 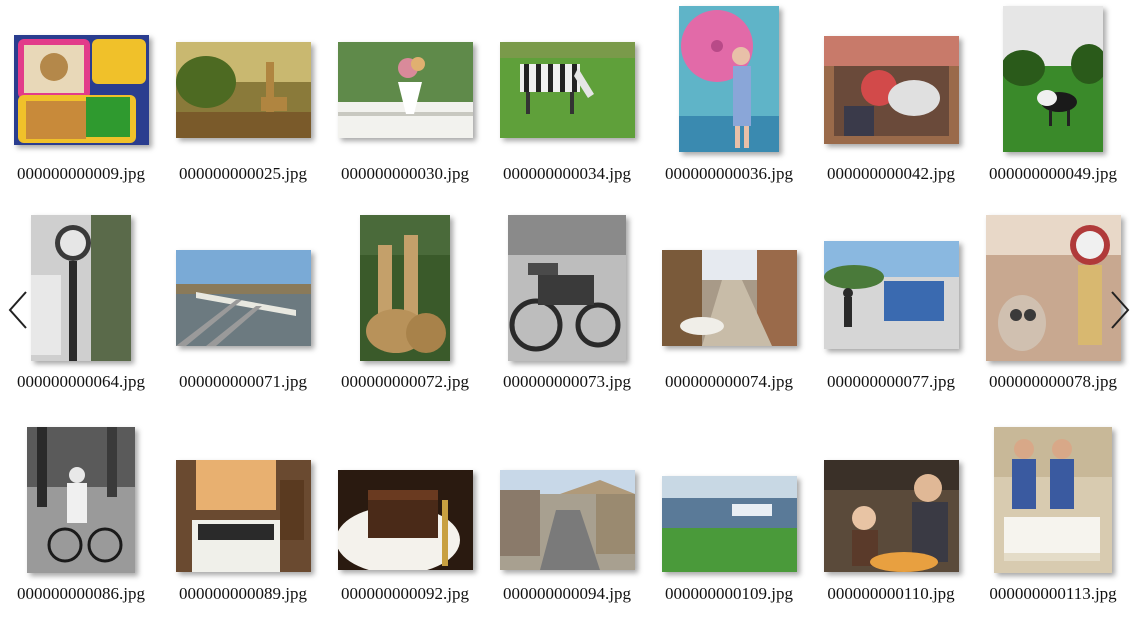 What do you see at coordinates (1053, 381) in the screenshot?
I see `thumbnail-filename: 000000000078.jpg` at bounding box center [1053, 381].